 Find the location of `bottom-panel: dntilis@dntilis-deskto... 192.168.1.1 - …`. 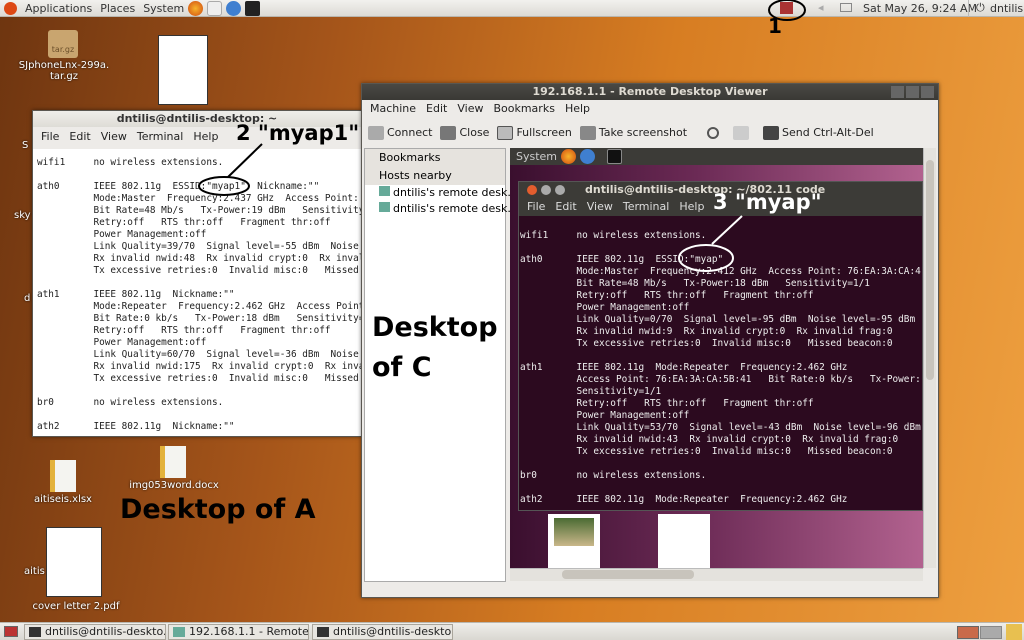

bottom-panel: dntilis@dntilis-deskto... 192.168.1.1 - … is located at coordinates (512, 631).